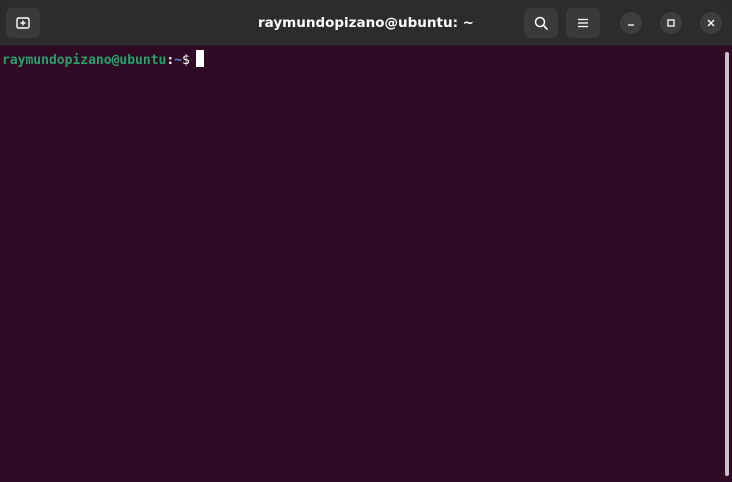 This screenshot has height=482, width=732. What do you see at coordinates (84, 60) in the screenshot?
I see `prompt-user-host: raymundopizano@ubuntu` at bounding box center [84, 60].